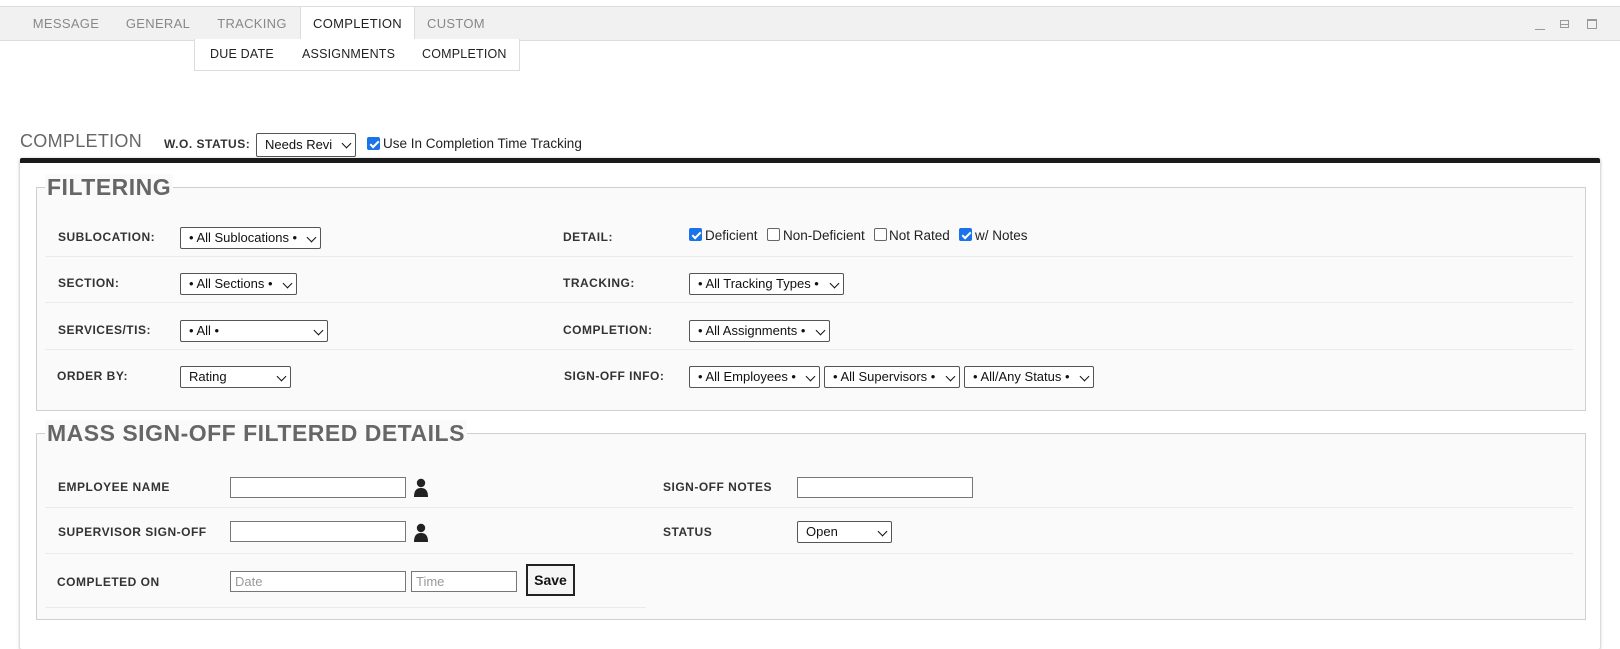 The height and width of the screenshot is (649, 1620). Describe the element at coordinates (66, 23) in the screenshot. I see `tab-message: MESSAGE` at that location.